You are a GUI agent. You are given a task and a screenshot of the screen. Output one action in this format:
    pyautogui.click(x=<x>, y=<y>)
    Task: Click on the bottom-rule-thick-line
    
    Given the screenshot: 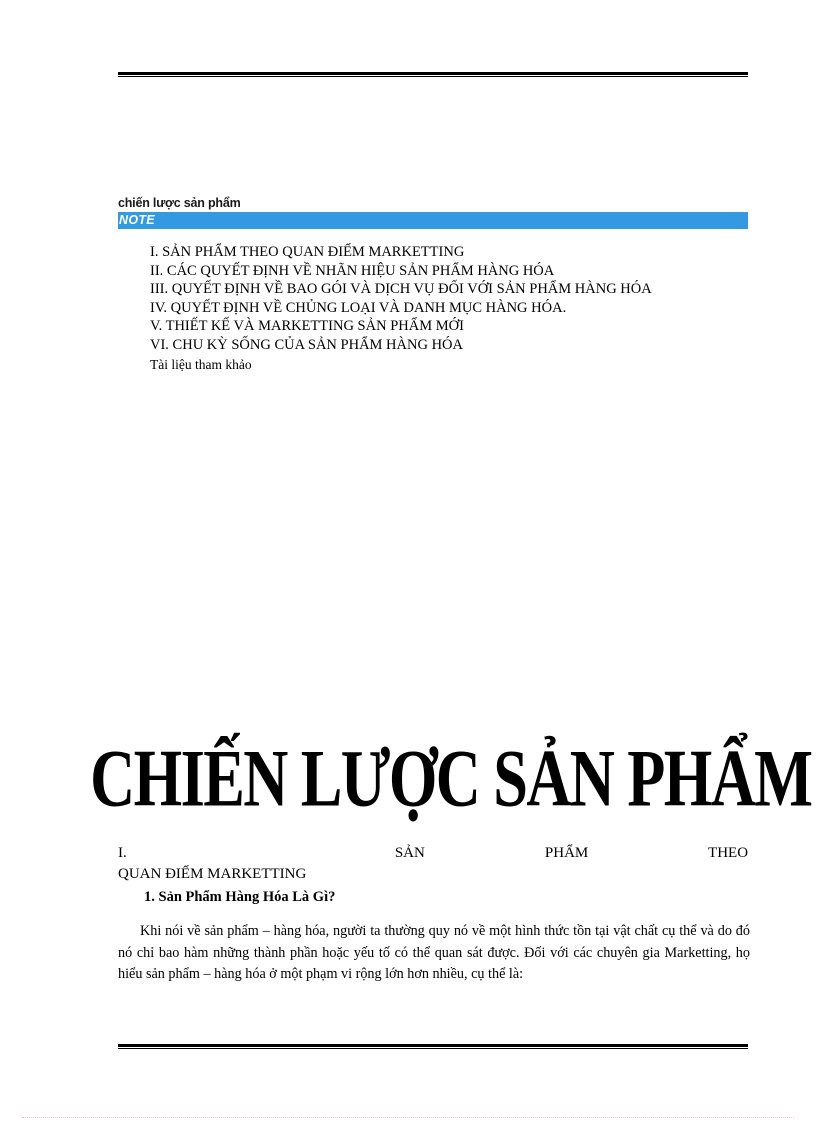 What is the action you would take?
    pyautogui.click(x=433, y=1045)
    